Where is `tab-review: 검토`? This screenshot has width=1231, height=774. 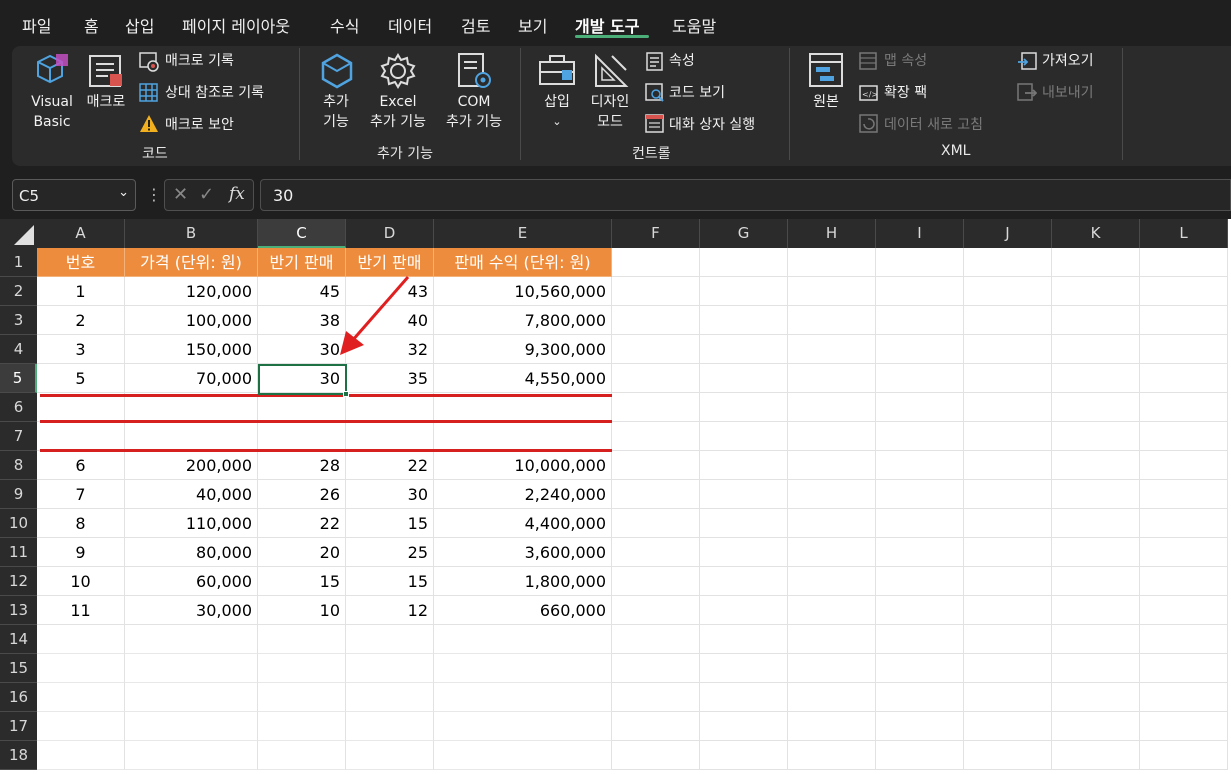
tab-review: 검토 is located at coordinates (475, 25).